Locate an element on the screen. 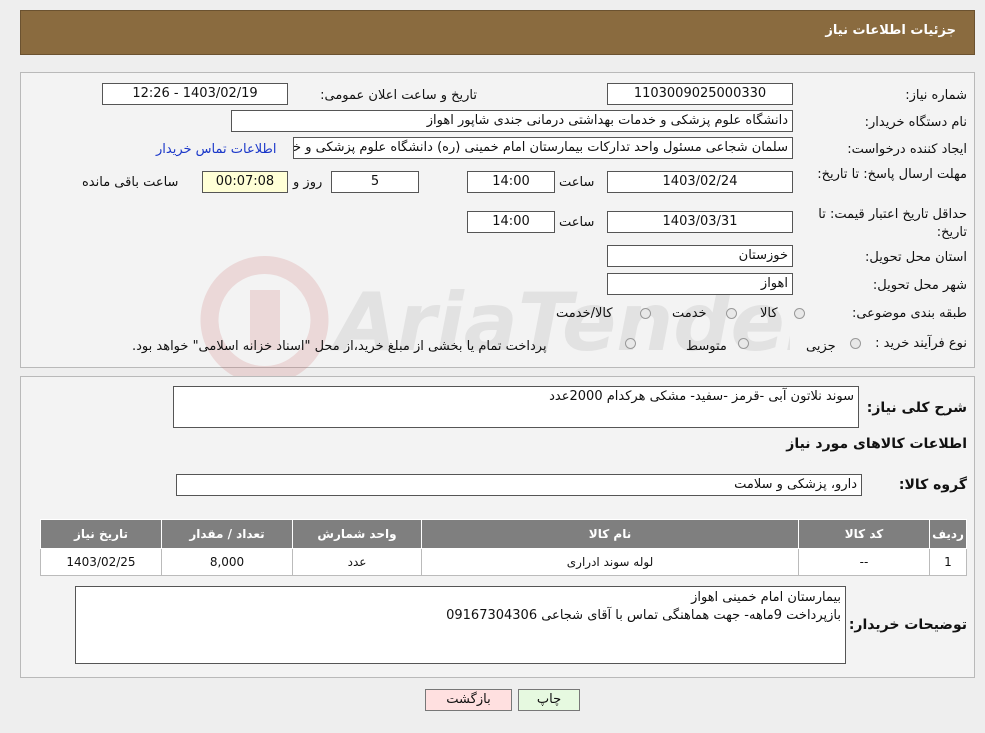 The width and height of the screenshot is (985, 733). days-field: 5 is located at coordinates (375, 182).